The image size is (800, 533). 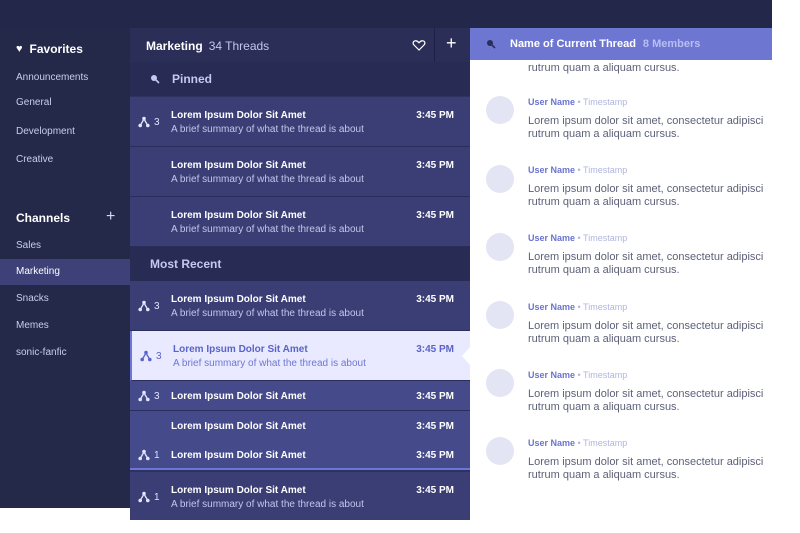 What do you see at coordinates (239, 46) in the screenshot?
I see `thread-count: 34 Threads` at bounding box center [239, 46].